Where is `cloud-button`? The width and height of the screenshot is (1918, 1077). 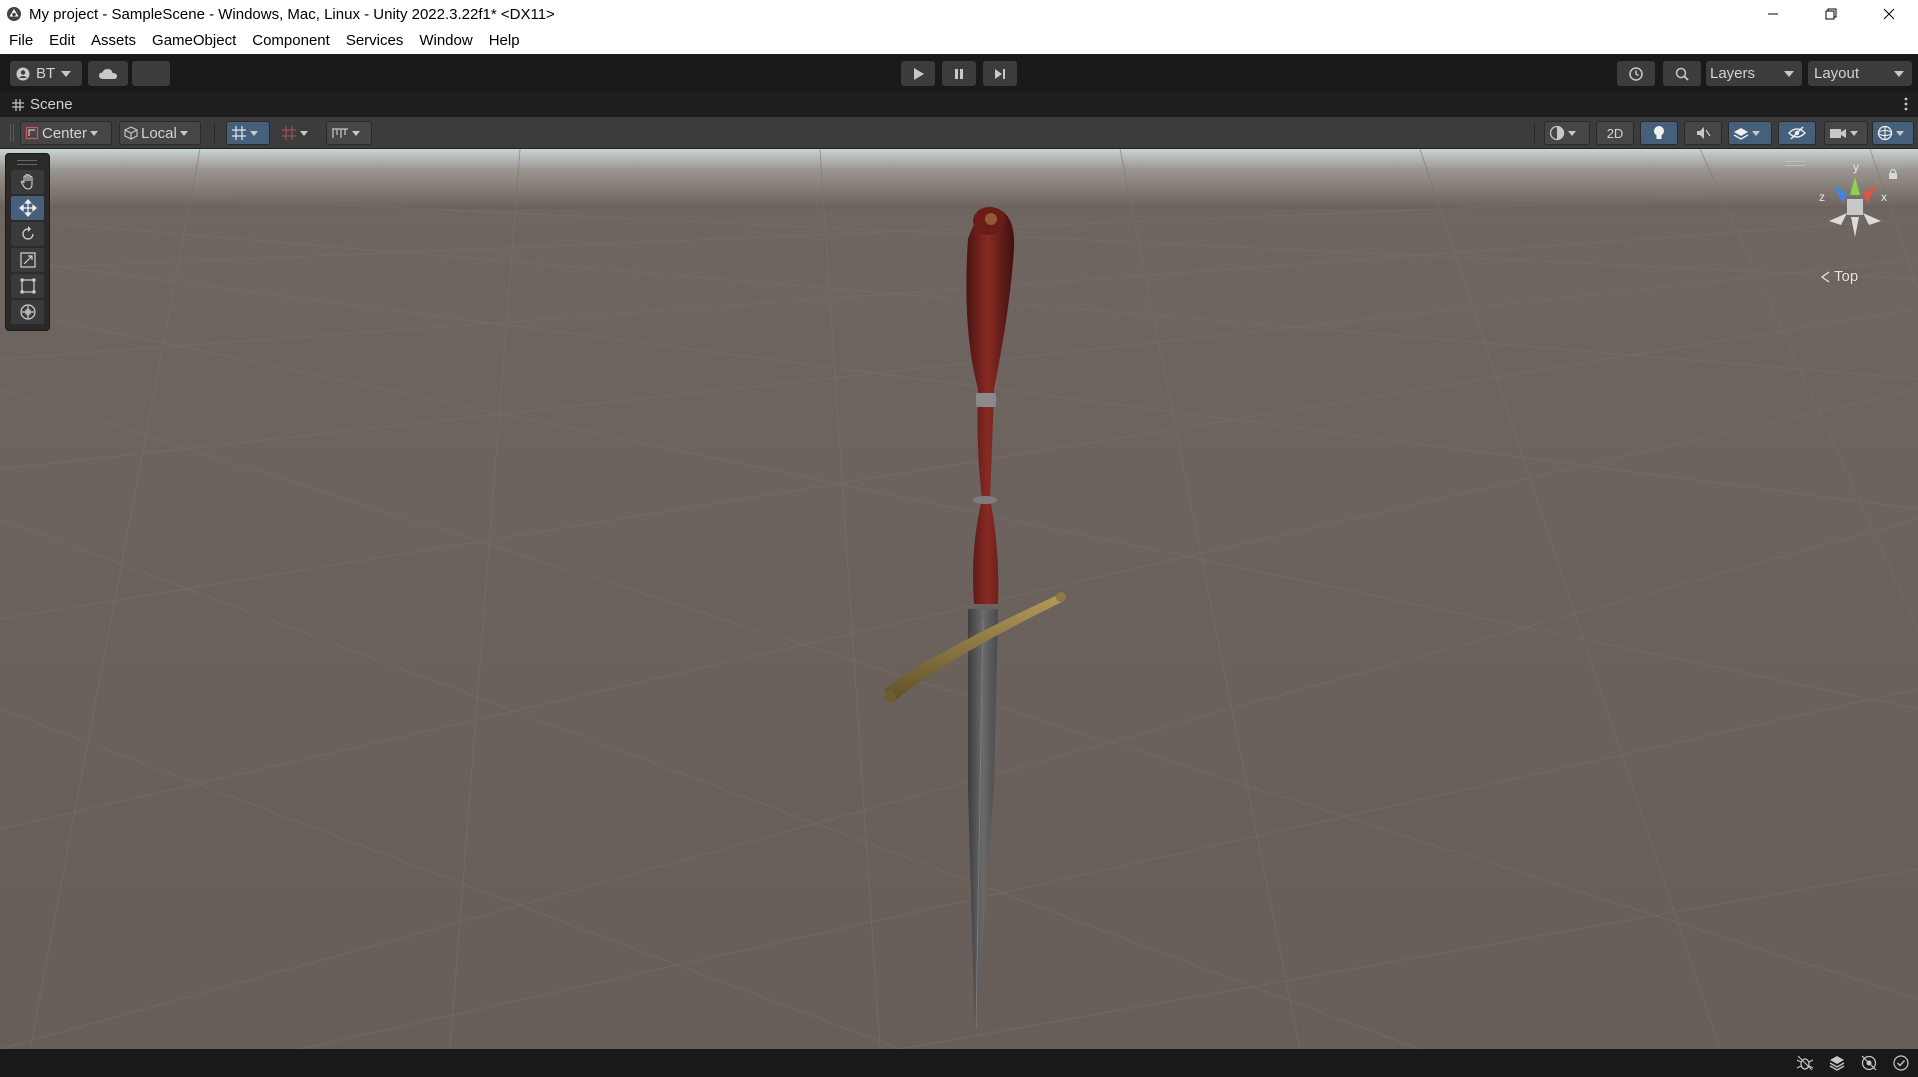 cloud-button is located at coordinates (108, 73).